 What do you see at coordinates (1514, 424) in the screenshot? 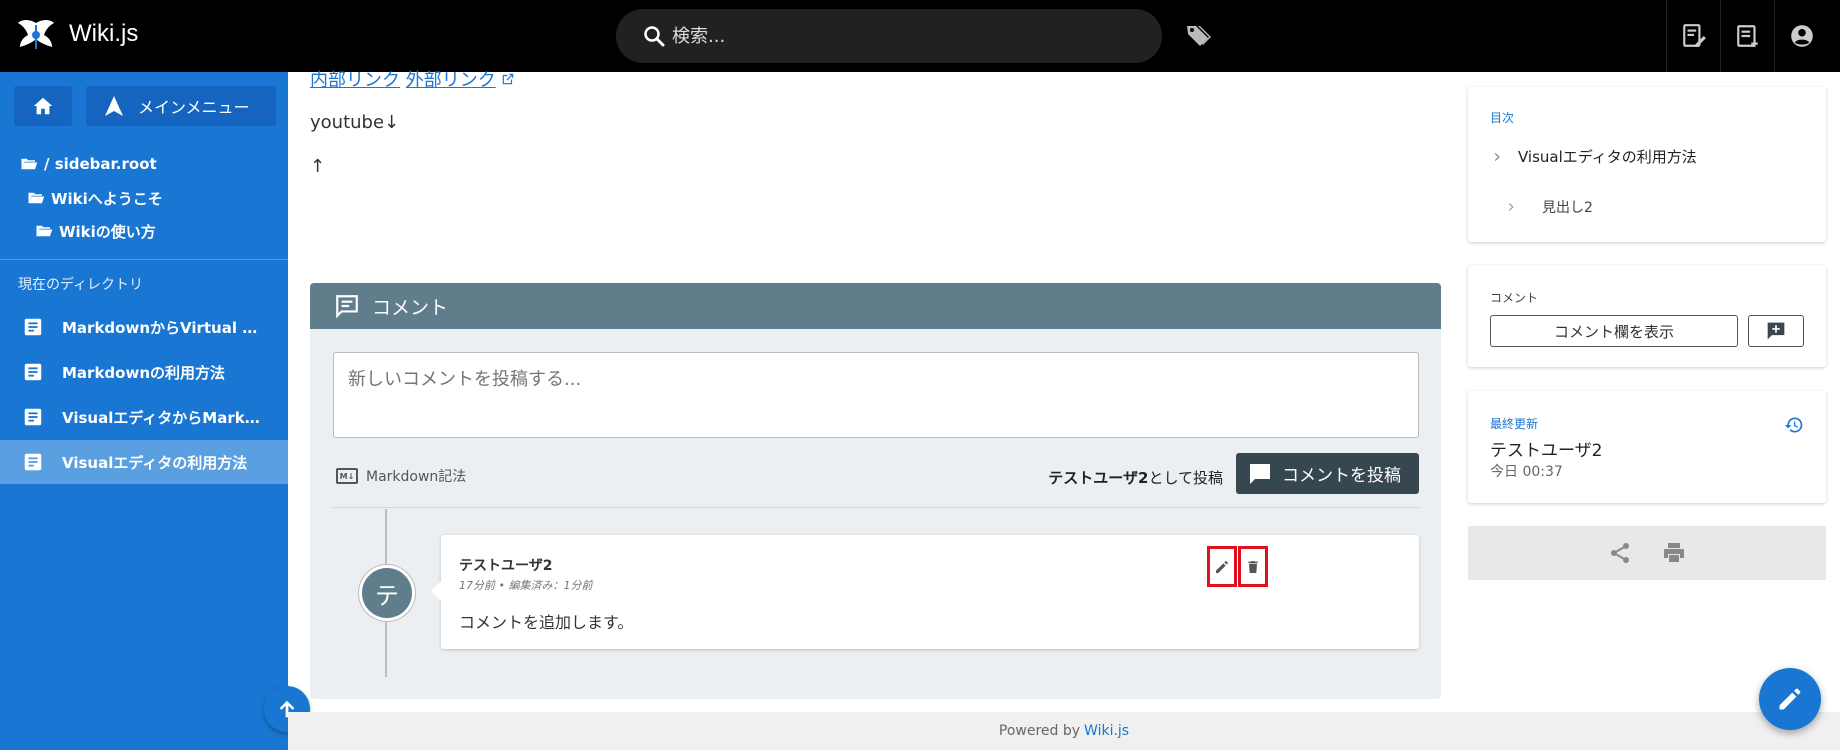
I see `last-updated-label: 最終更新` at bounding box center [1514, 424].